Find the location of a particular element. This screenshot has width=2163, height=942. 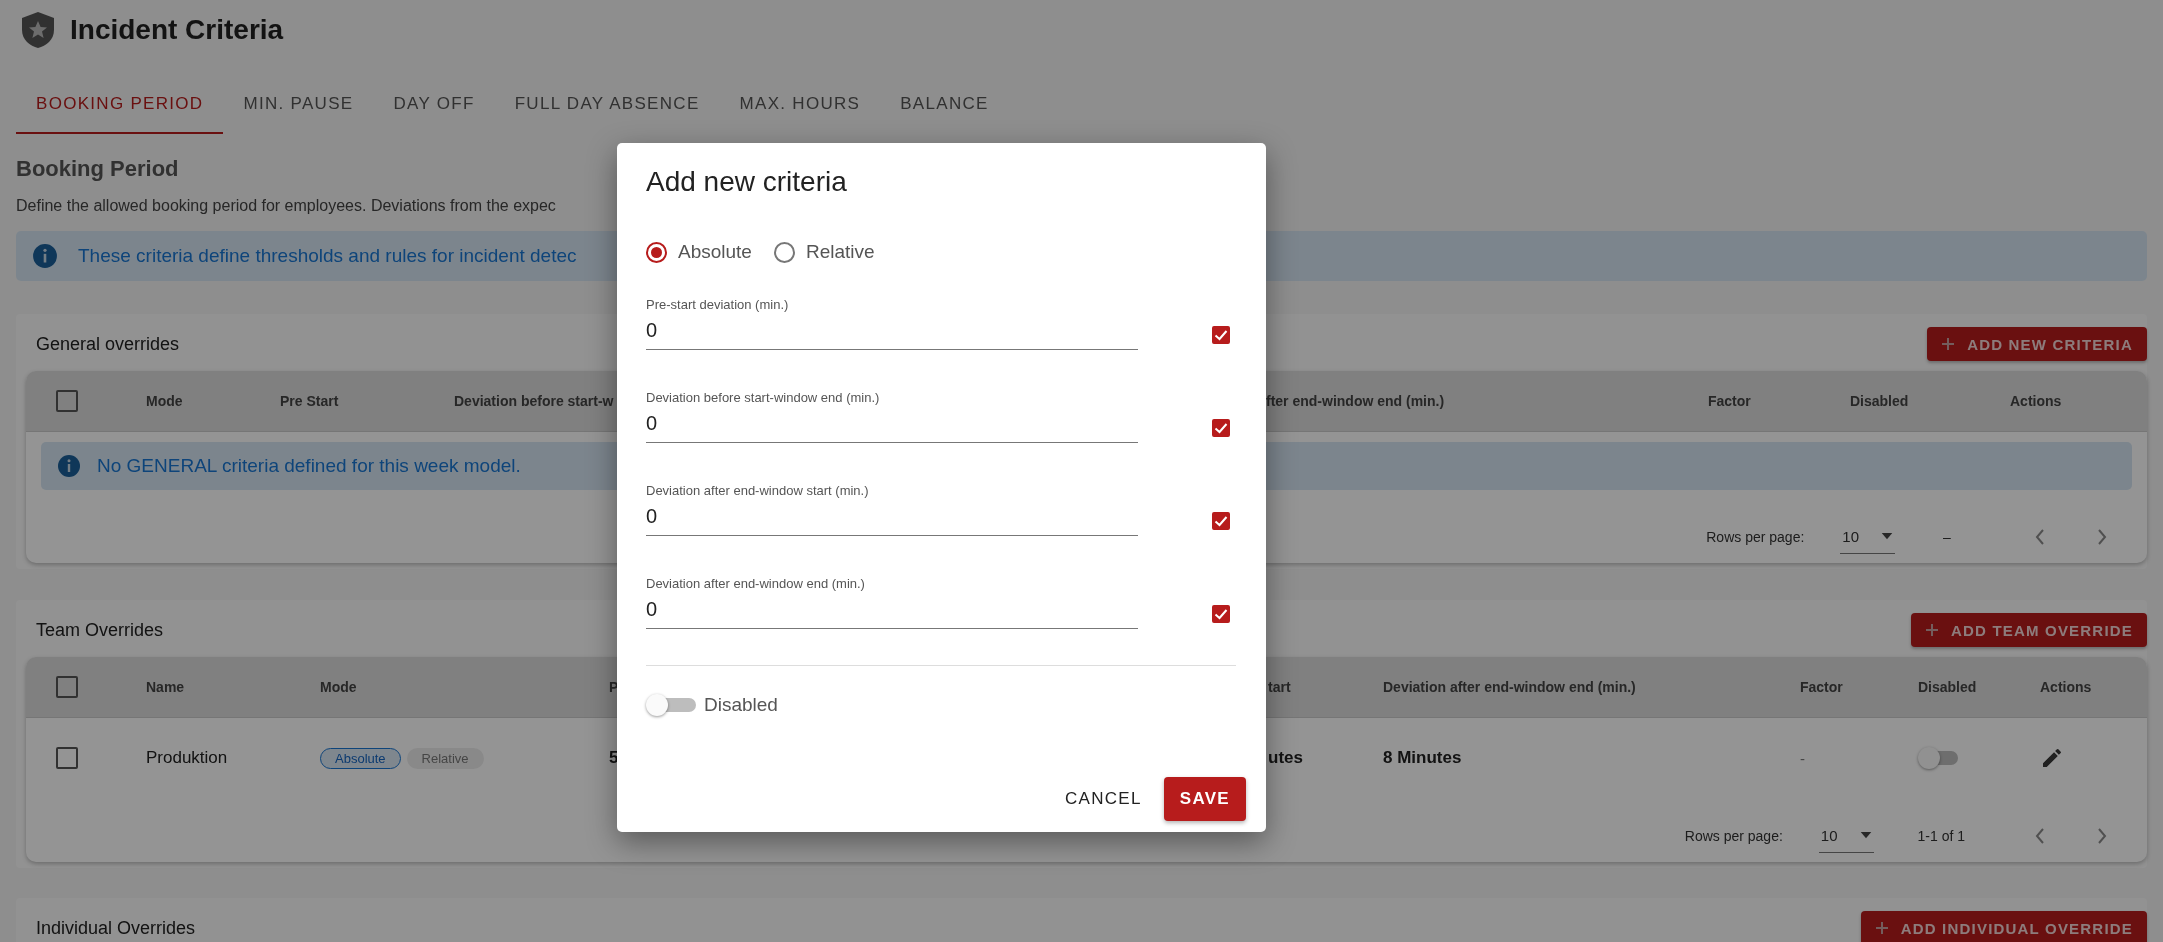

edit-icon is located at coordinates (2052, 758).